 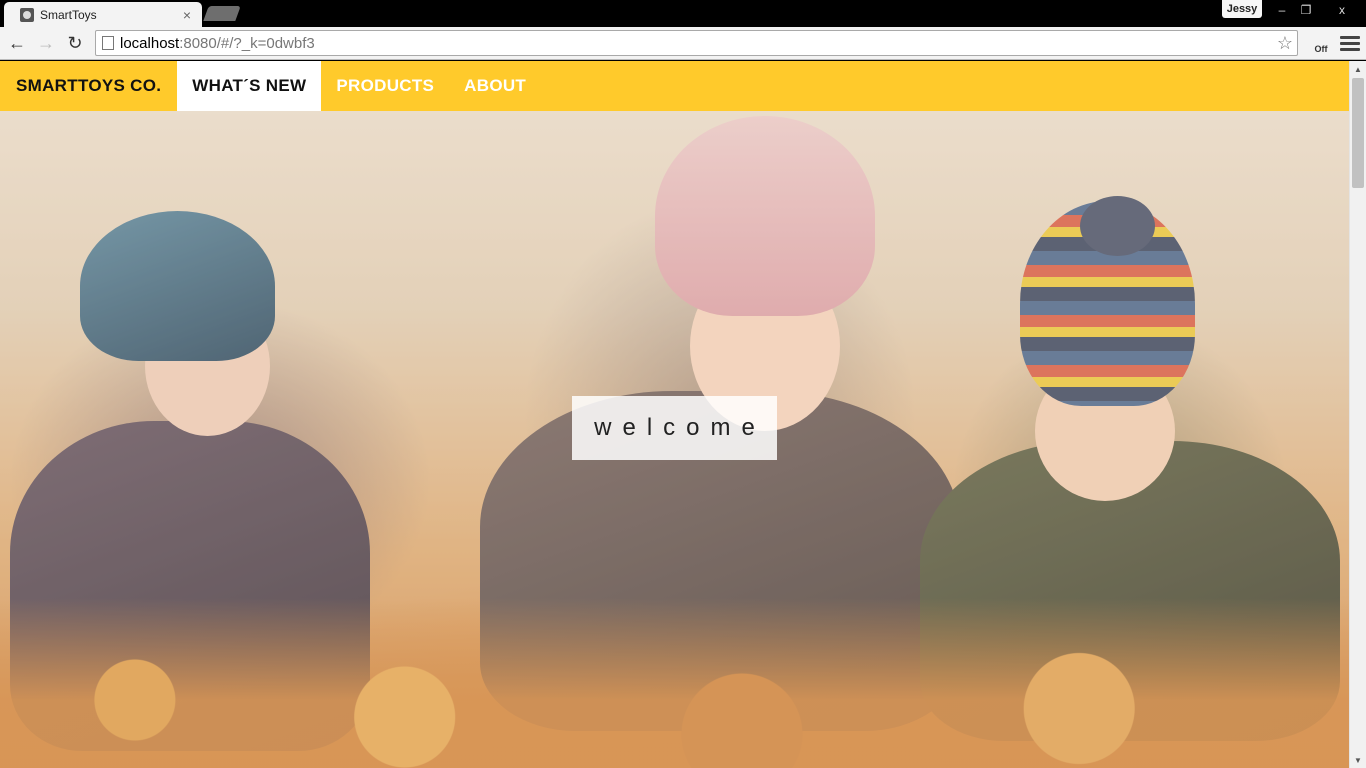 What do you see at coordinates (88, 86) in the screenshot?
I see `brand-logo-text: SMARTTOYS CO.` at bounding box center [88, 86].